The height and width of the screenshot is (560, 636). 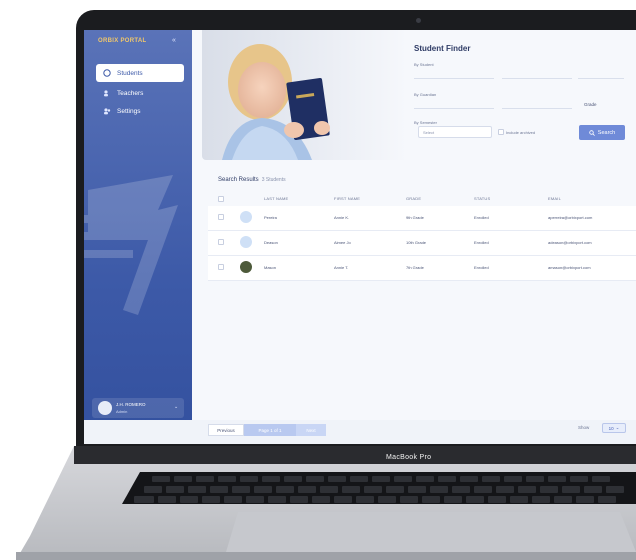 What do you see at coordinates (606, 132) in the screenshot?
I see `search-button-label: Search` at bounding box center [606, 132].